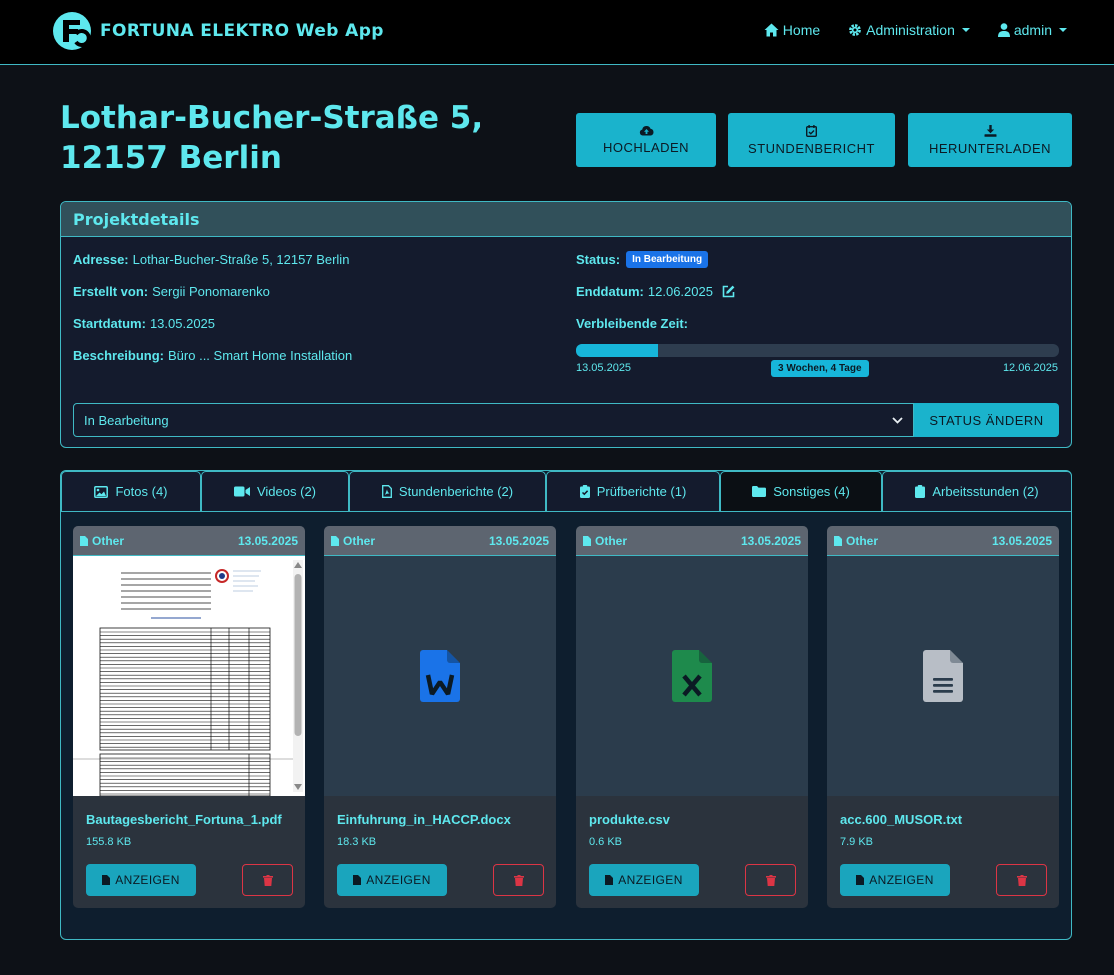 The height and width of the screenshot is (975, 1114). I want to click on tab-timesheets: Stundenberichte (2), so click(447, 491).